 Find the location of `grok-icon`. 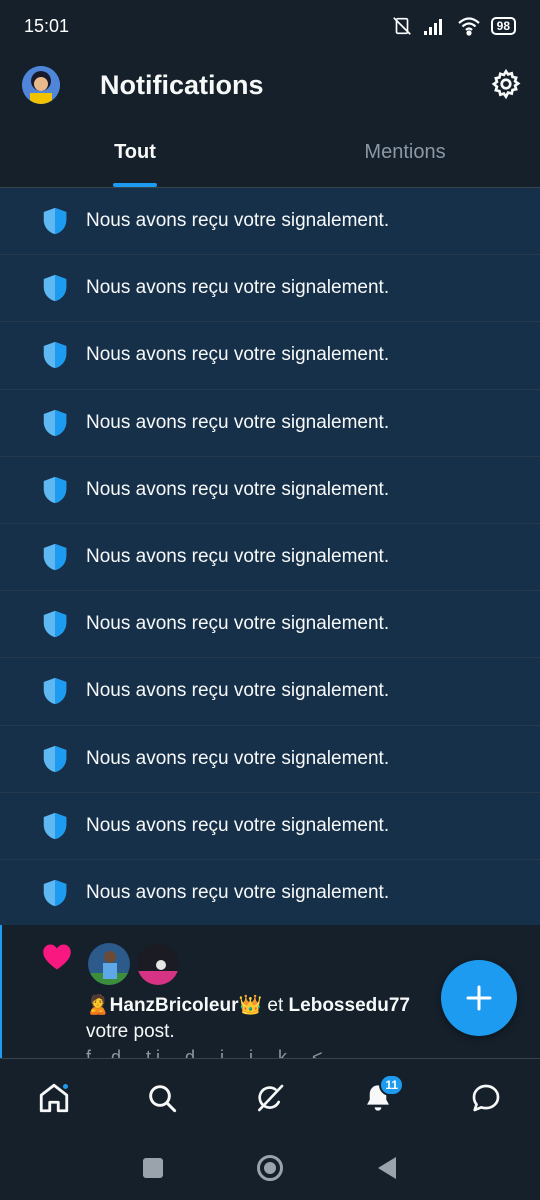

grok-icon is located at coordinates (271, 1097).